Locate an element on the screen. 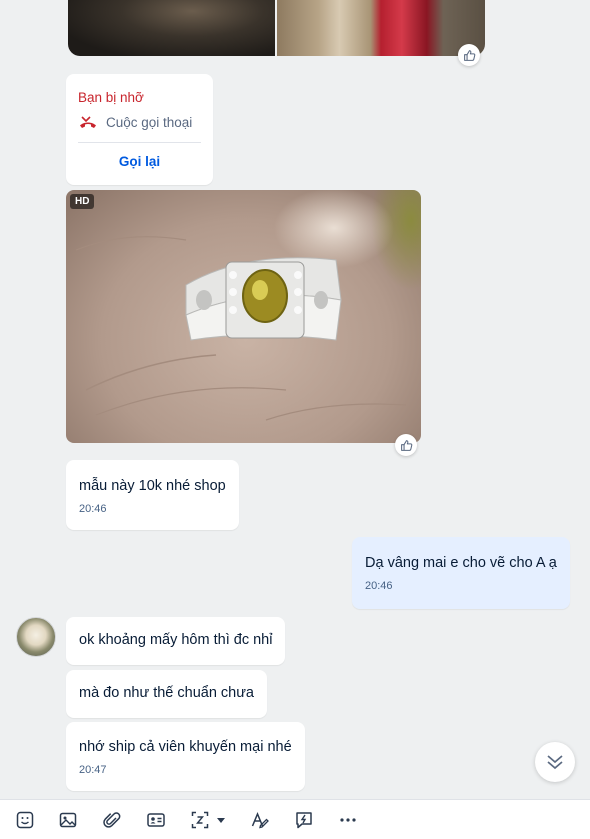 This screenshot has width=590, height=839. attachment-button is located at coordinates (112, 820).